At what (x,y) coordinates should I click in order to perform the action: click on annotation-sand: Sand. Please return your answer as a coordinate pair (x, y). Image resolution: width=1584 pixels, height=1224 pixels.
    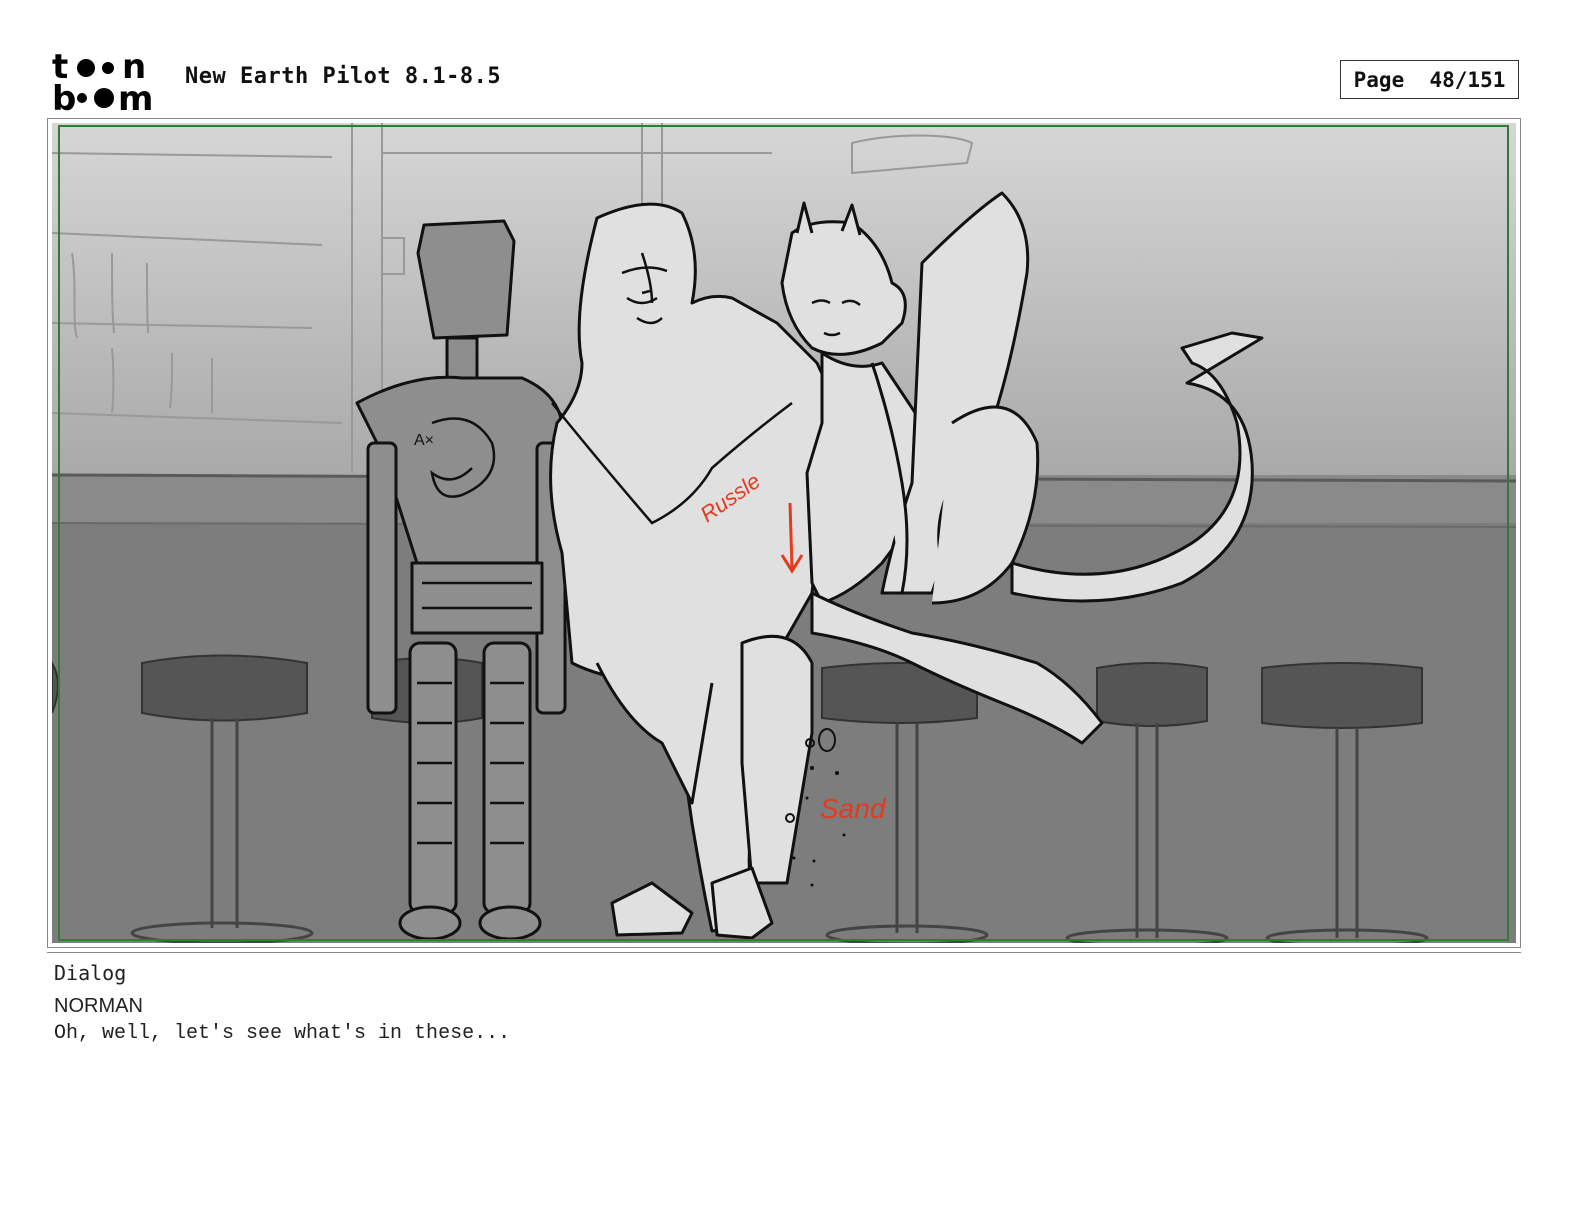
    Looking at the image, I should click on (853, 808).